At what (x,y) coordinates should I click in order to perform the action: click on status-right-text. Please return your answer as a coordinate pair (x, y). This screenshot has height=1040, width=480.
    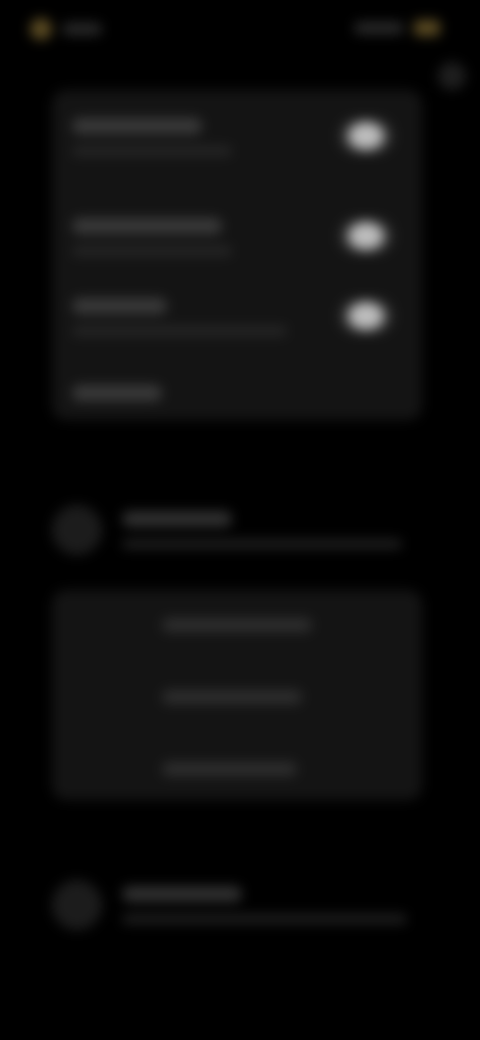
    Looking at the image, I should click on (379, 28).